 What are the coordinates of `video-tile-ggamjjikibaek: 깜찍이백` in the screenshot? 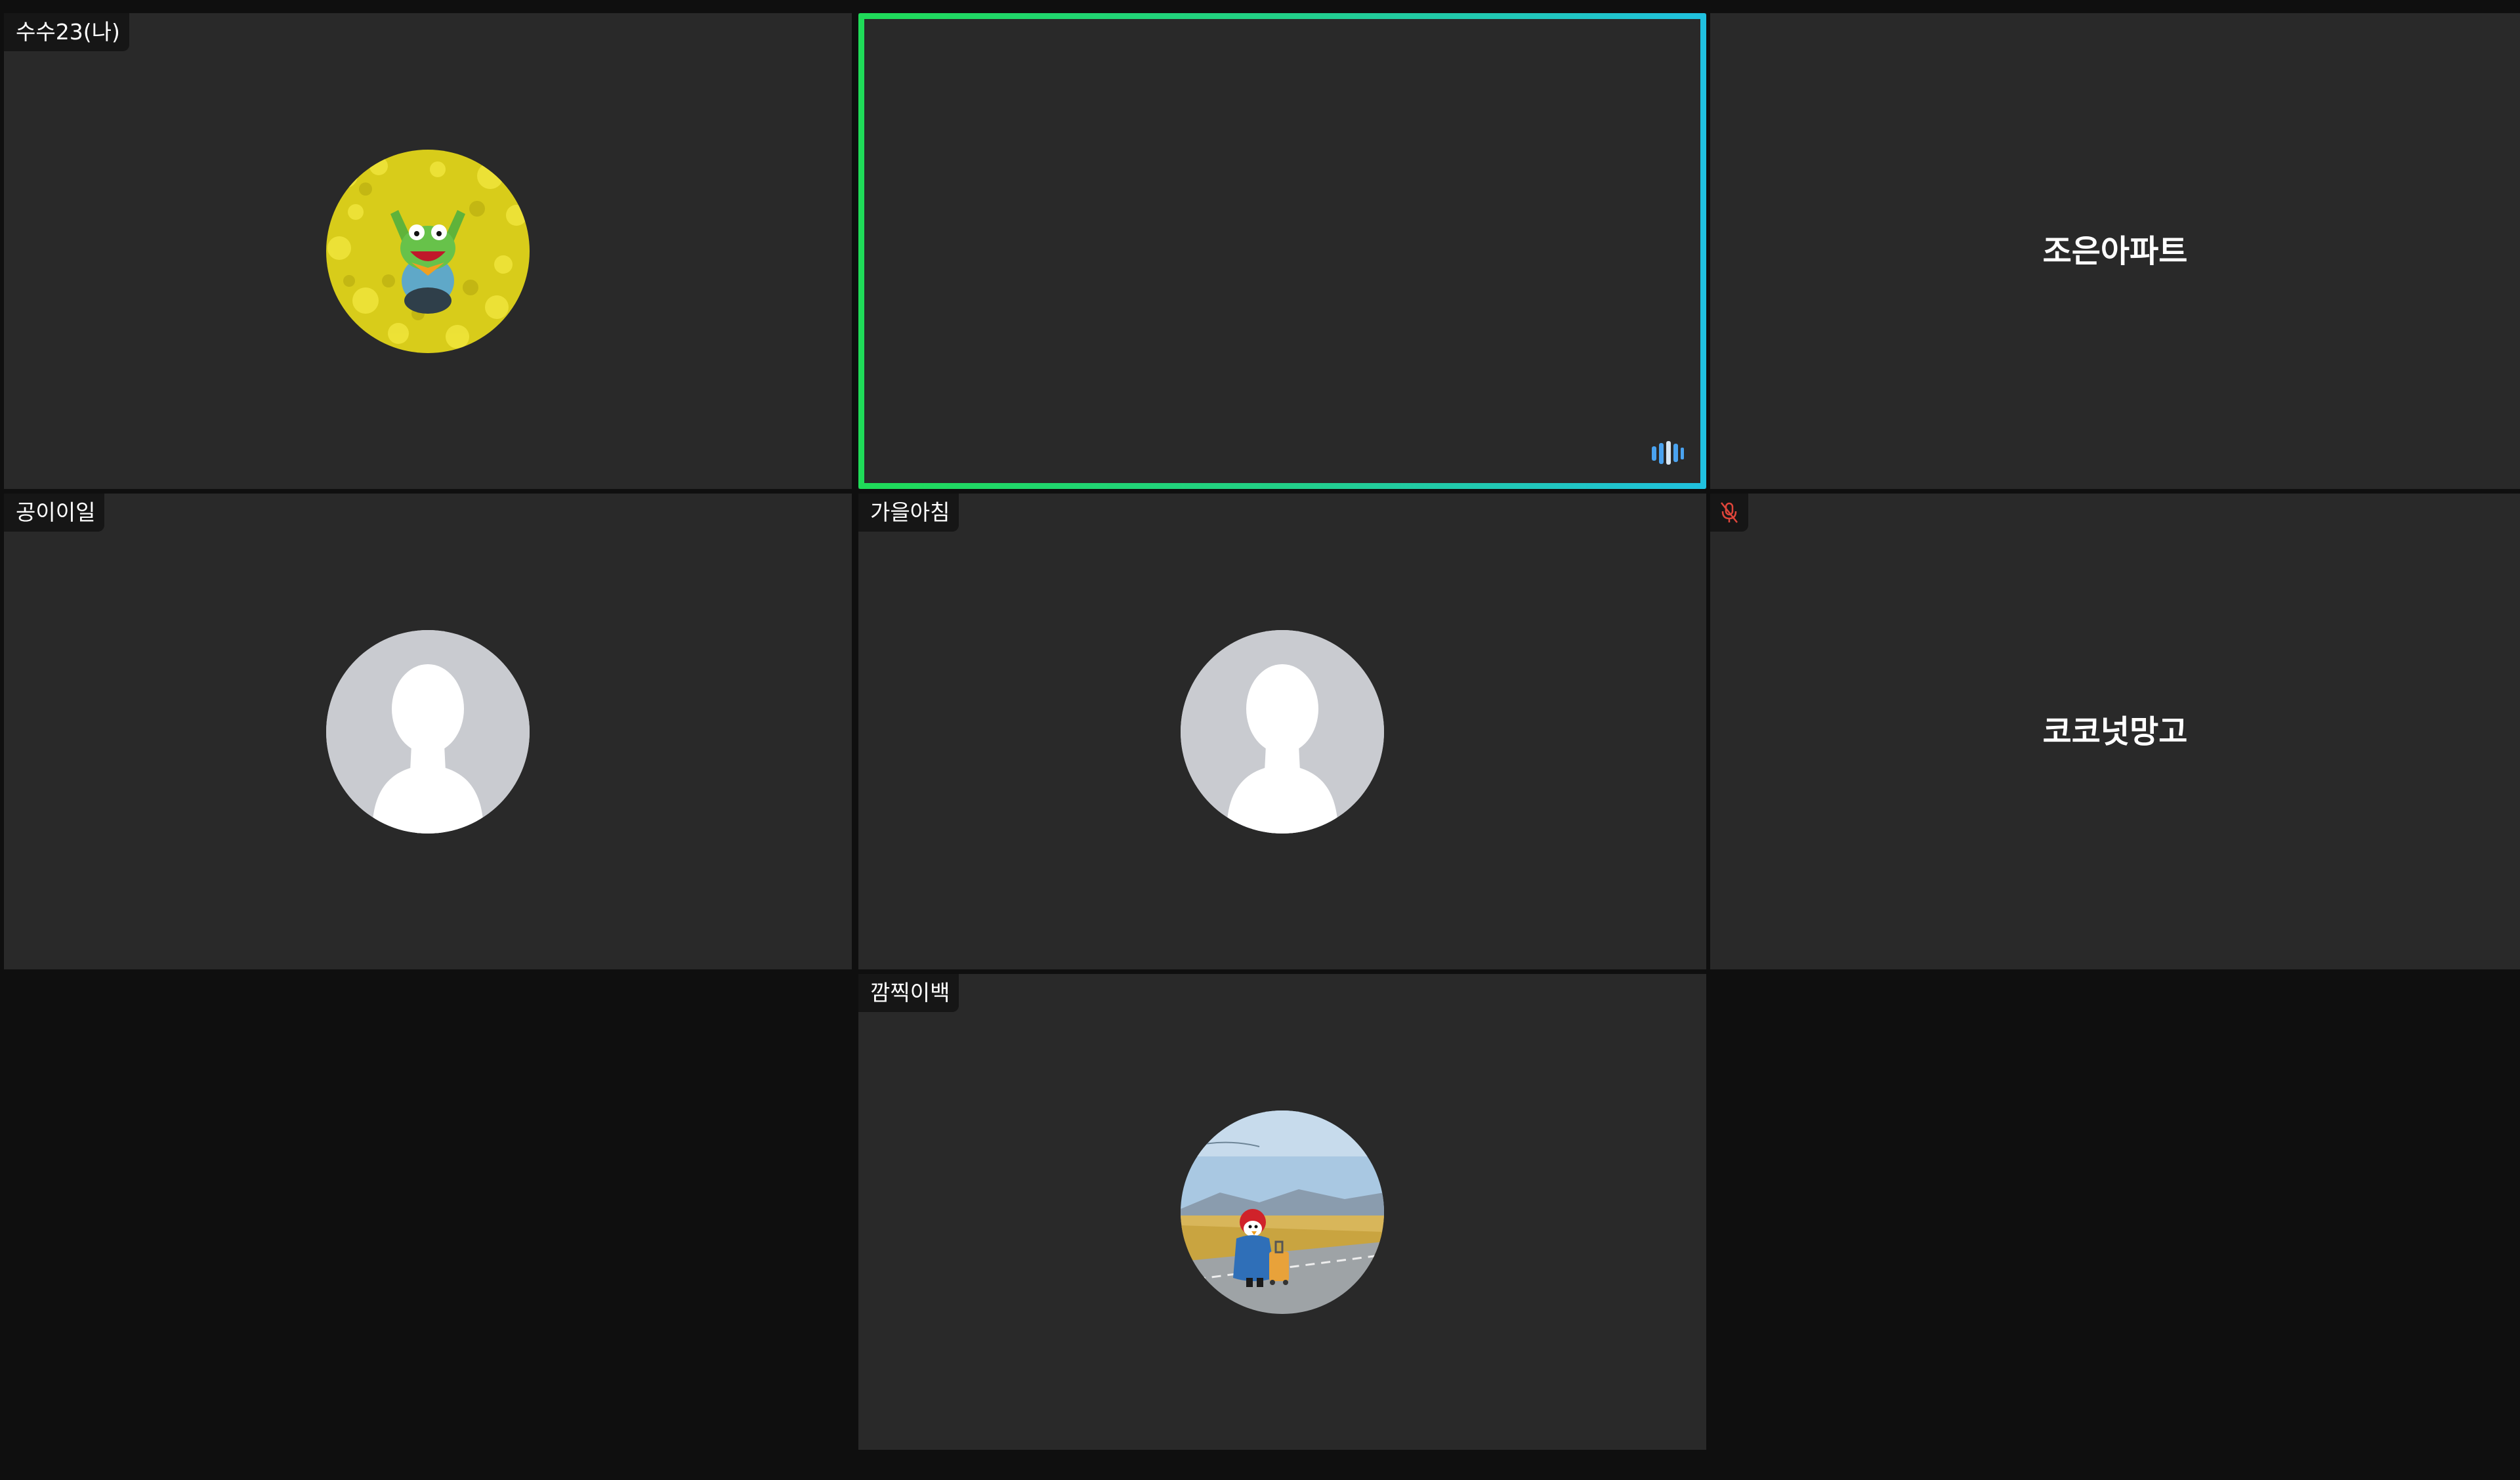 It's located at (1282, 1212).